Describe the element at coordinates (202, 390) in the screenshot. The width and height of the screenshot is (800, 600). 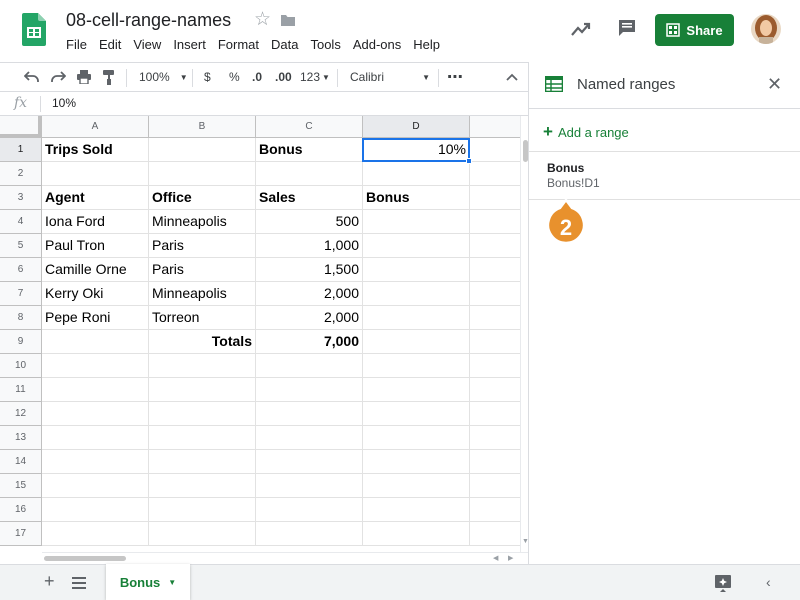
I see `cell-b11` at that location.